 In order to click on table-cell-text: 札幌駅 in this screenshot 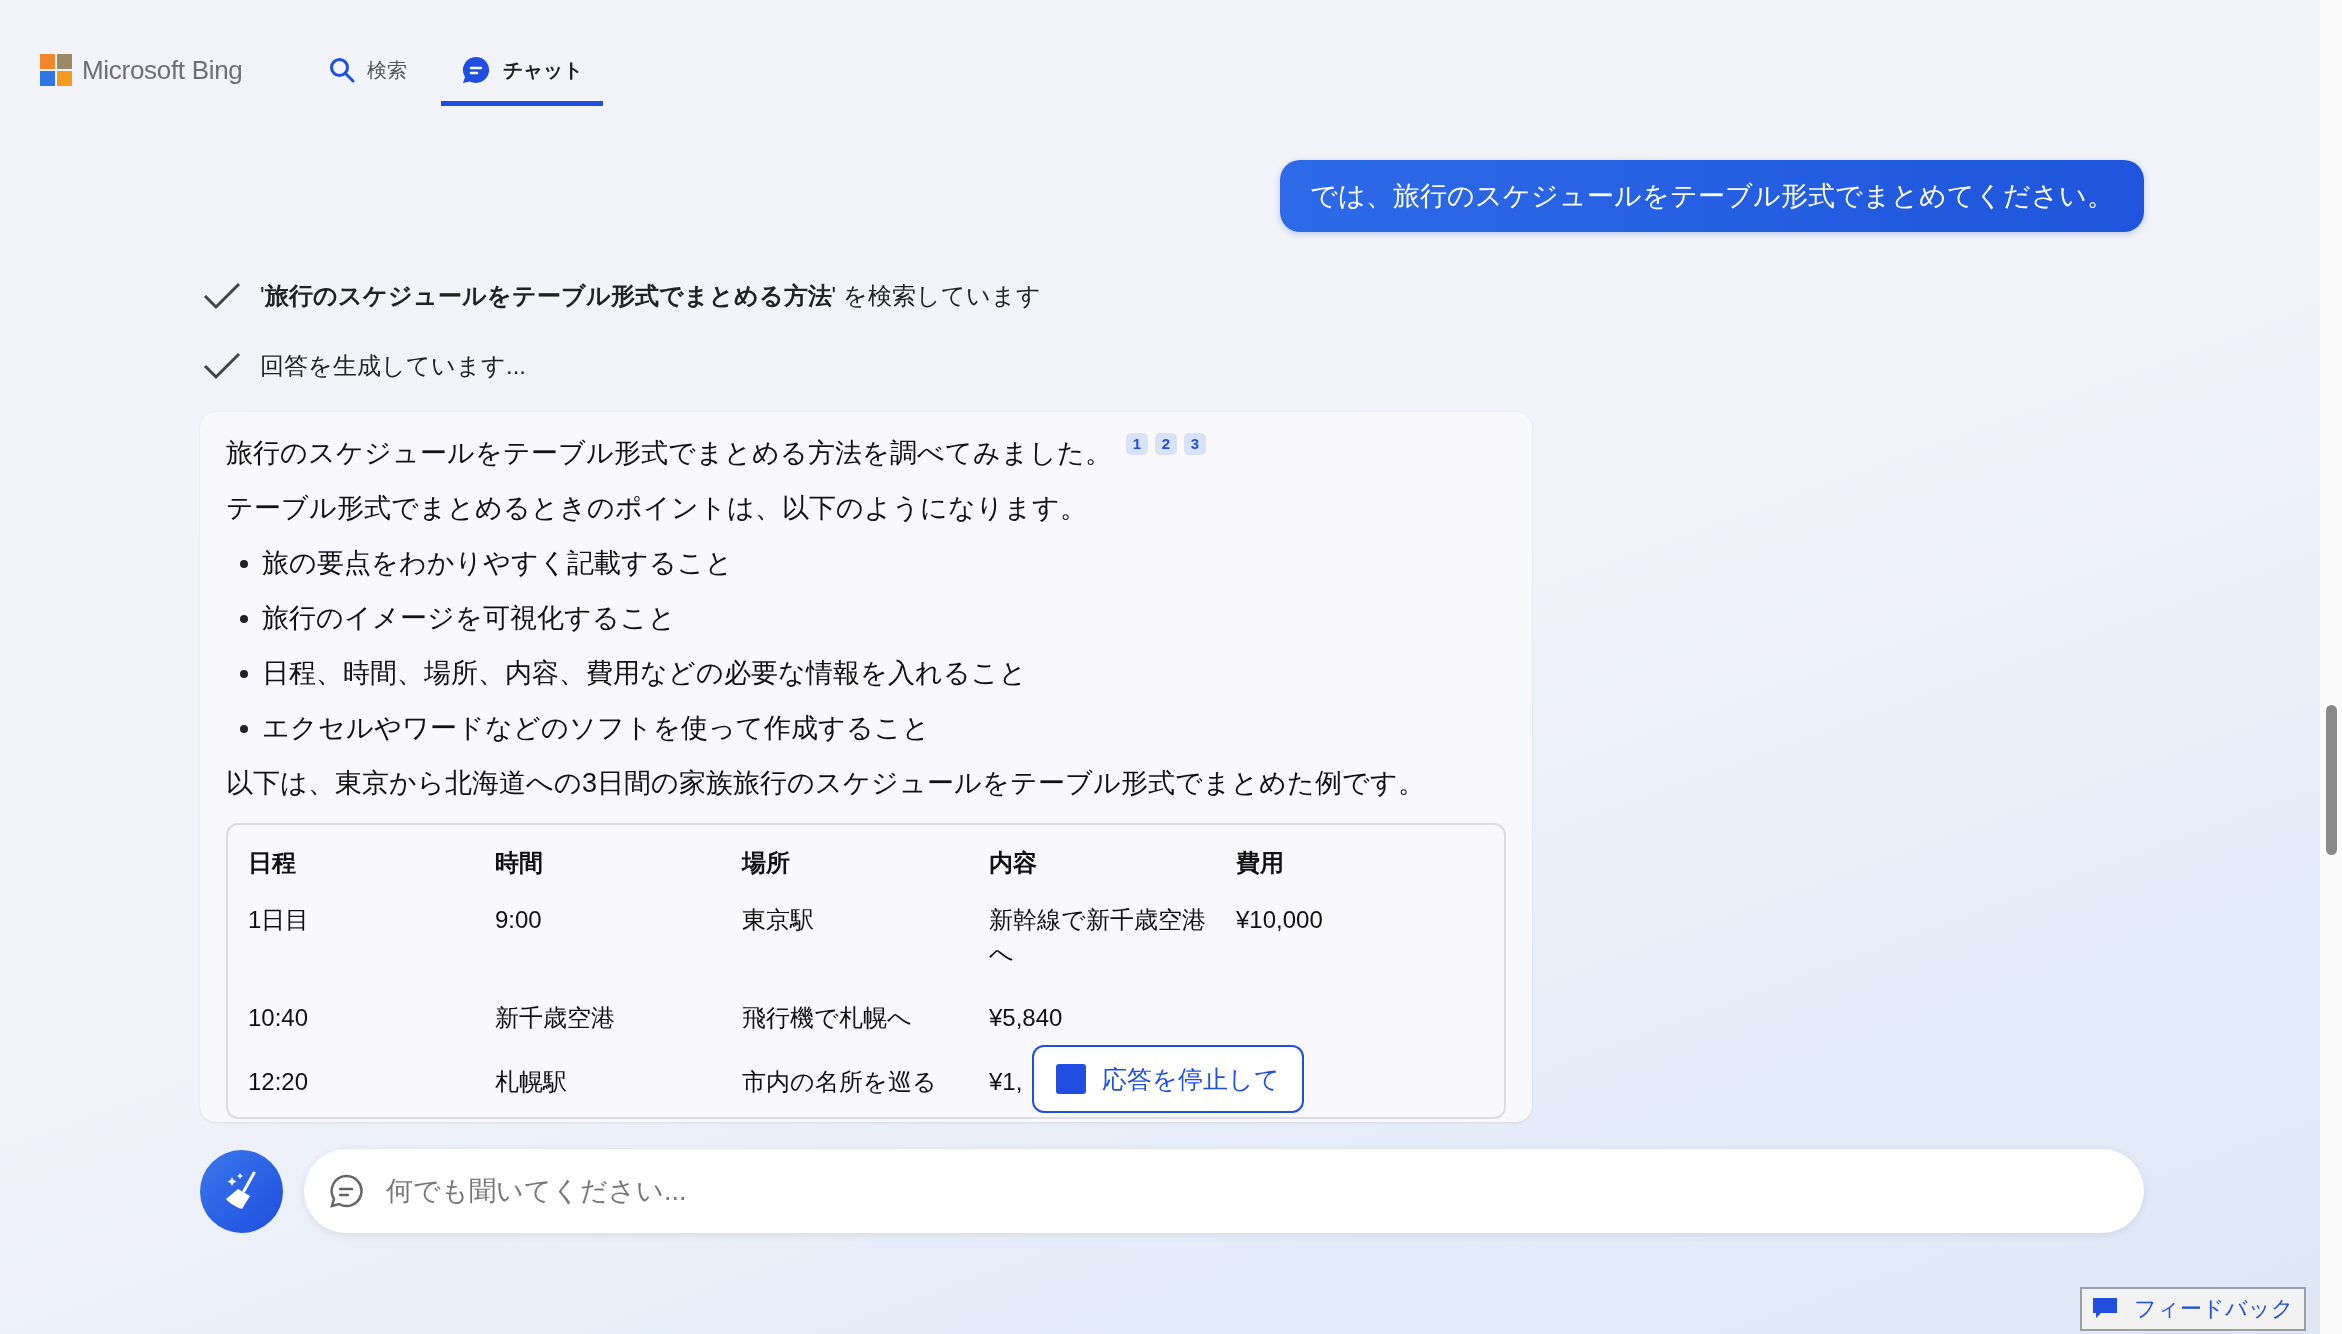, I will do `click(531, 1082)`.